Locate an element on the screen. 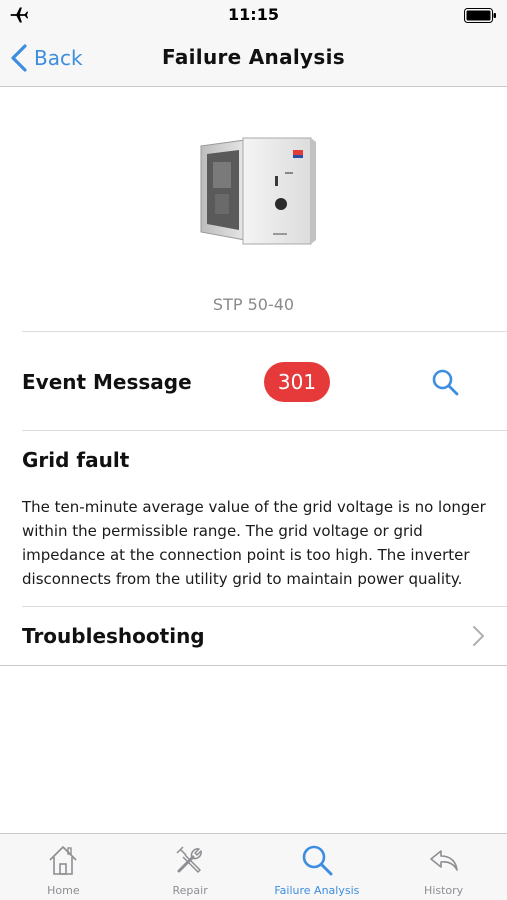 The height and width of the screenshot is (900, 507). home-icon is located at coordinates (63, 860).